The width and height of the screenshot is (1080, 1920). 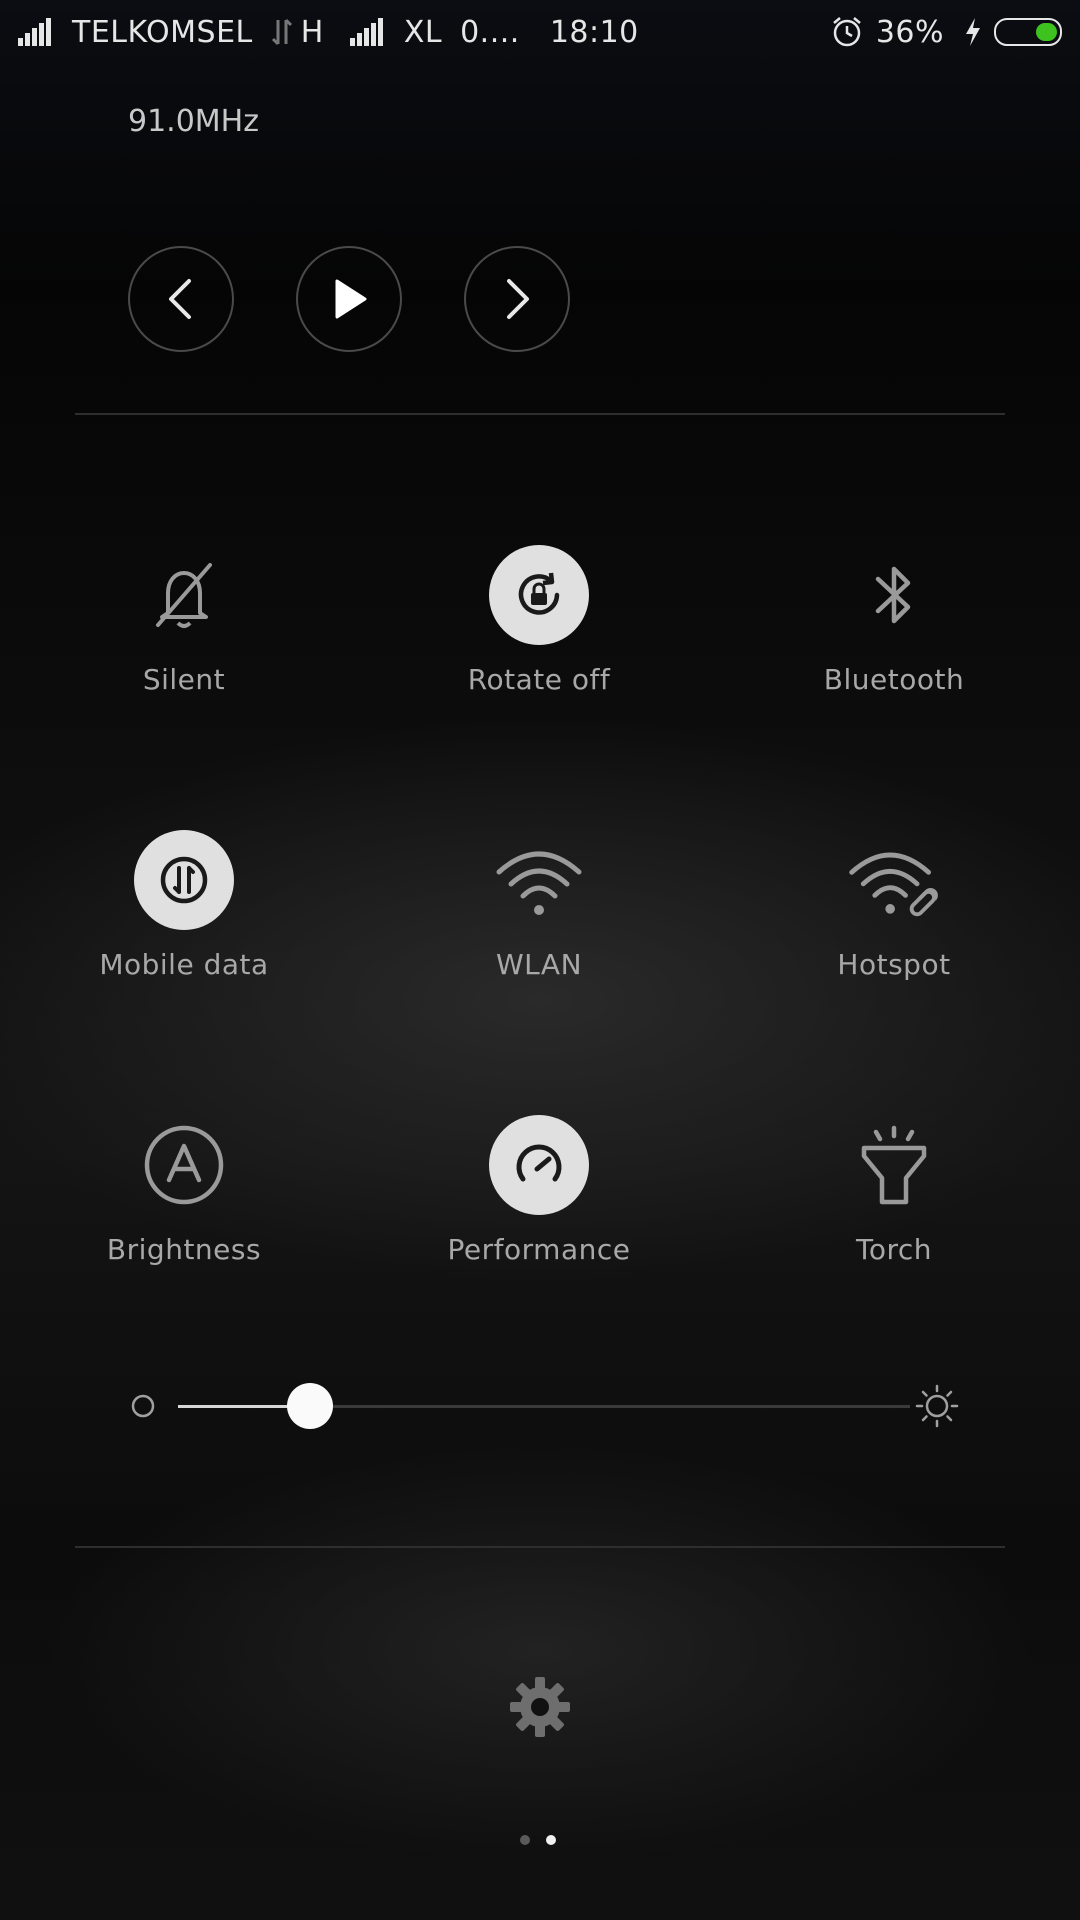 I want to click on toggle-label: Hotspot, so click(x=894, y=964).